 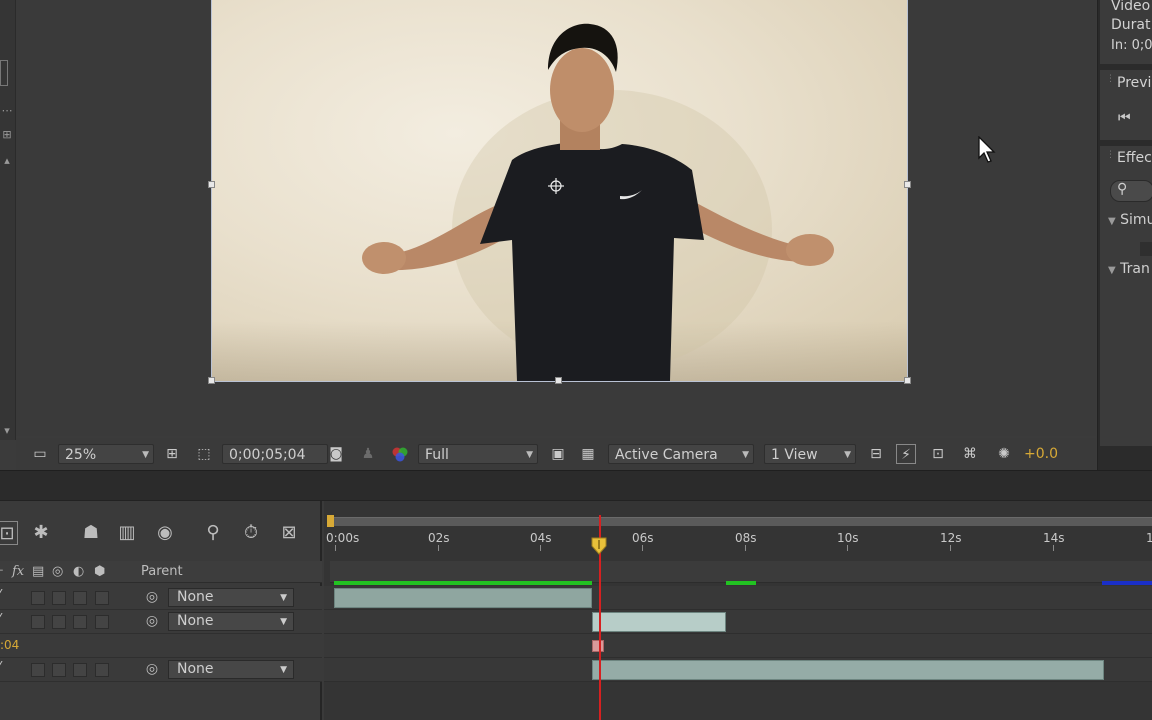 What do you see at coordinates (1136, 220) in the screenshot?
I see `effects-group-label: Simu` at bounding box center [1136, 220].